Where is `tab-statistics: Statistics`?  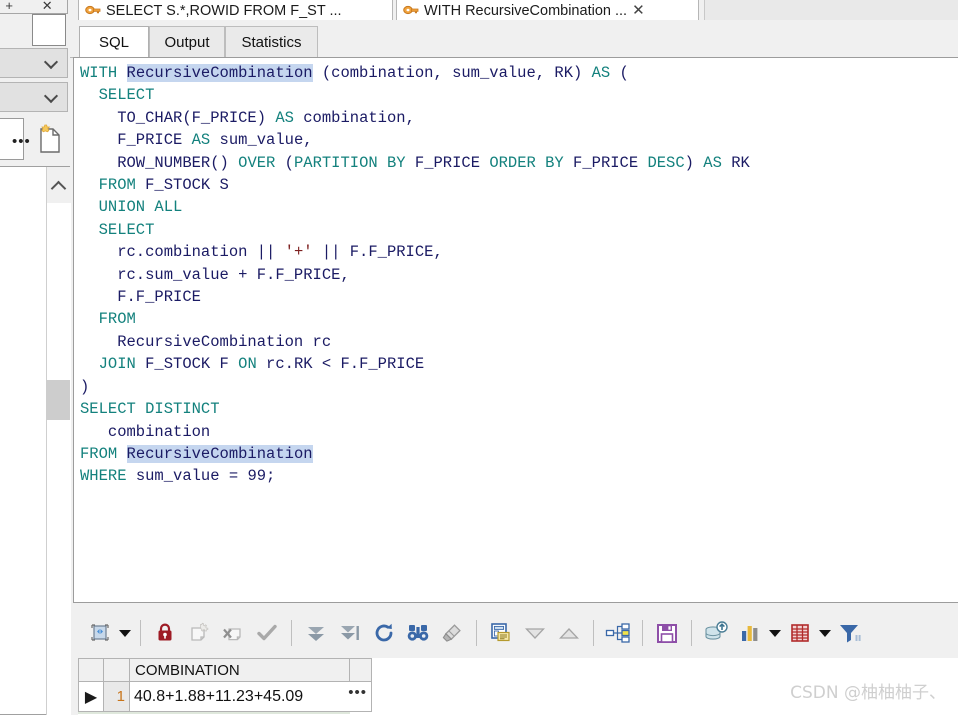
tab-statistics: Statistics is located at coordinates (271, 41).